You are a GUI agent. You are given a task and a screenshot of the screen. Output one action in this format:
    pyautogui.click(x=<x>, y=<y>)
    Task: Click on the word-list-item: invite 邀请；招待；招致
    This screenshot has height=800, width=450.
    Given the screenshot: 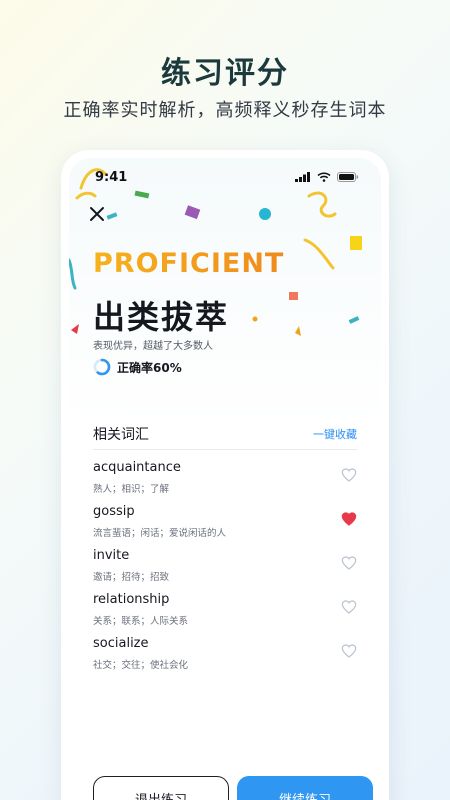 What is the action you would take?
    pyautogui.click(x=225, y=568)
    